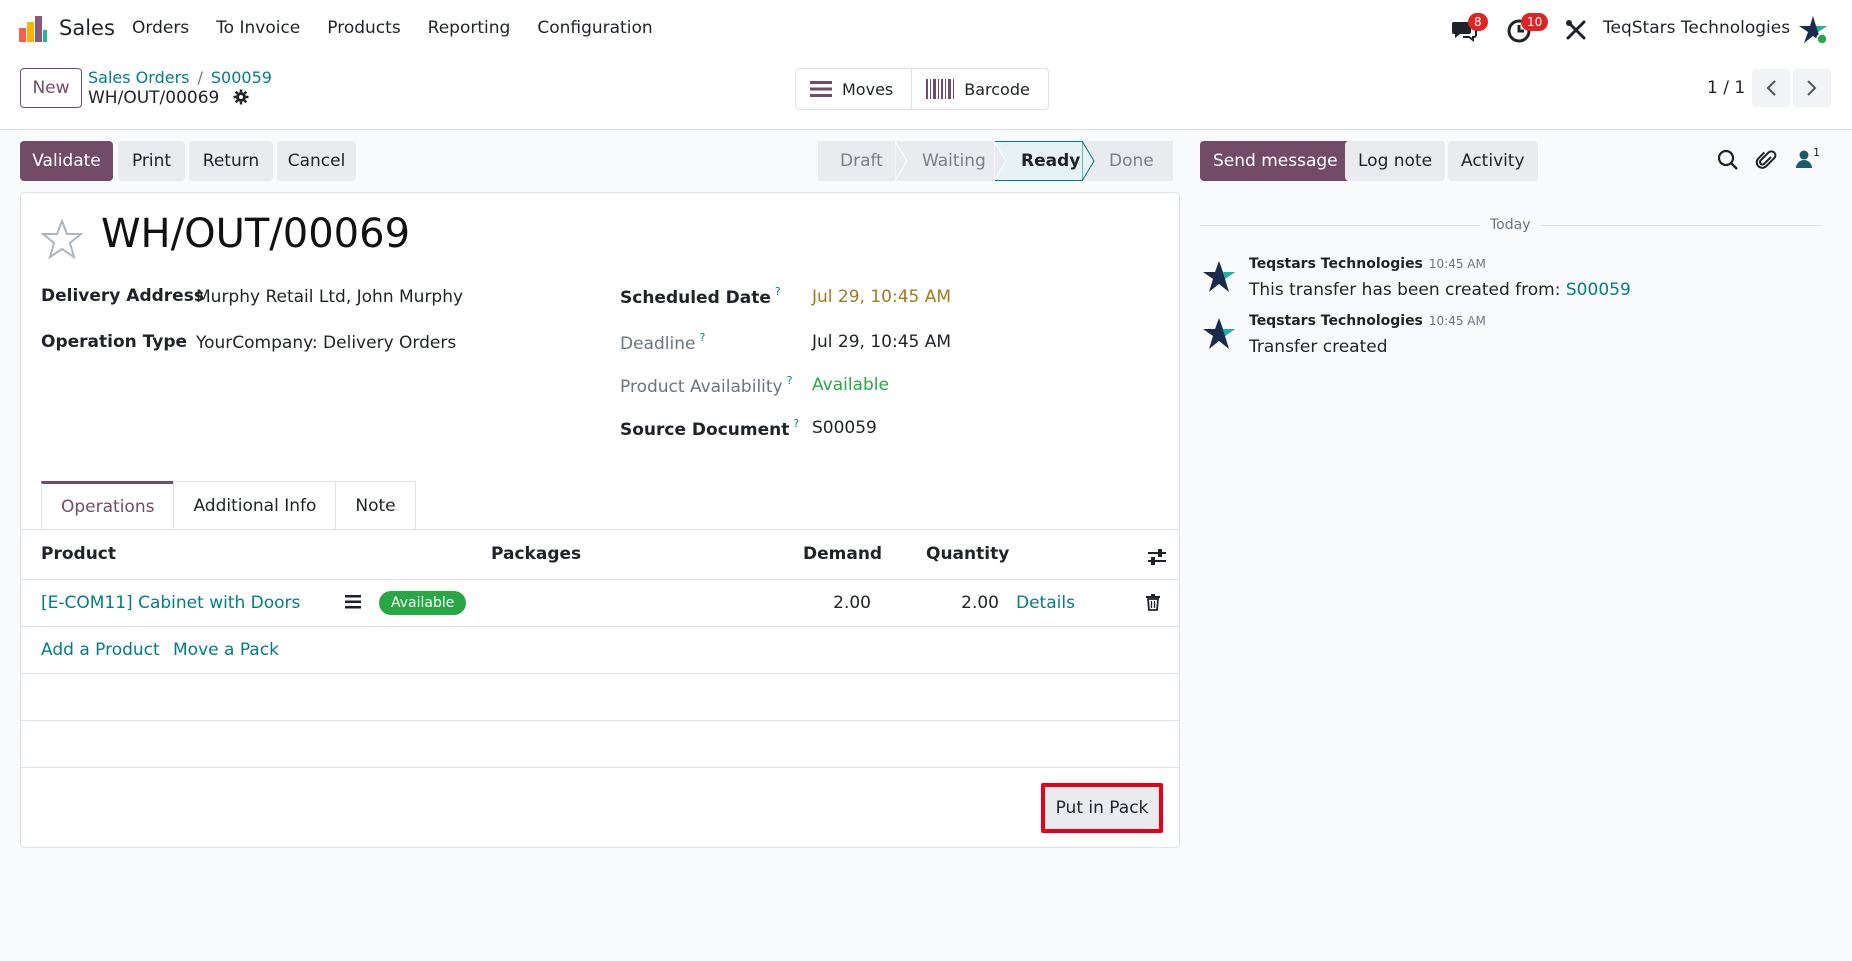 Image resolution: width=1852 pixels, height=961 pixels. I want to click on message-time: 10:45 AM, so click(1457, 264).